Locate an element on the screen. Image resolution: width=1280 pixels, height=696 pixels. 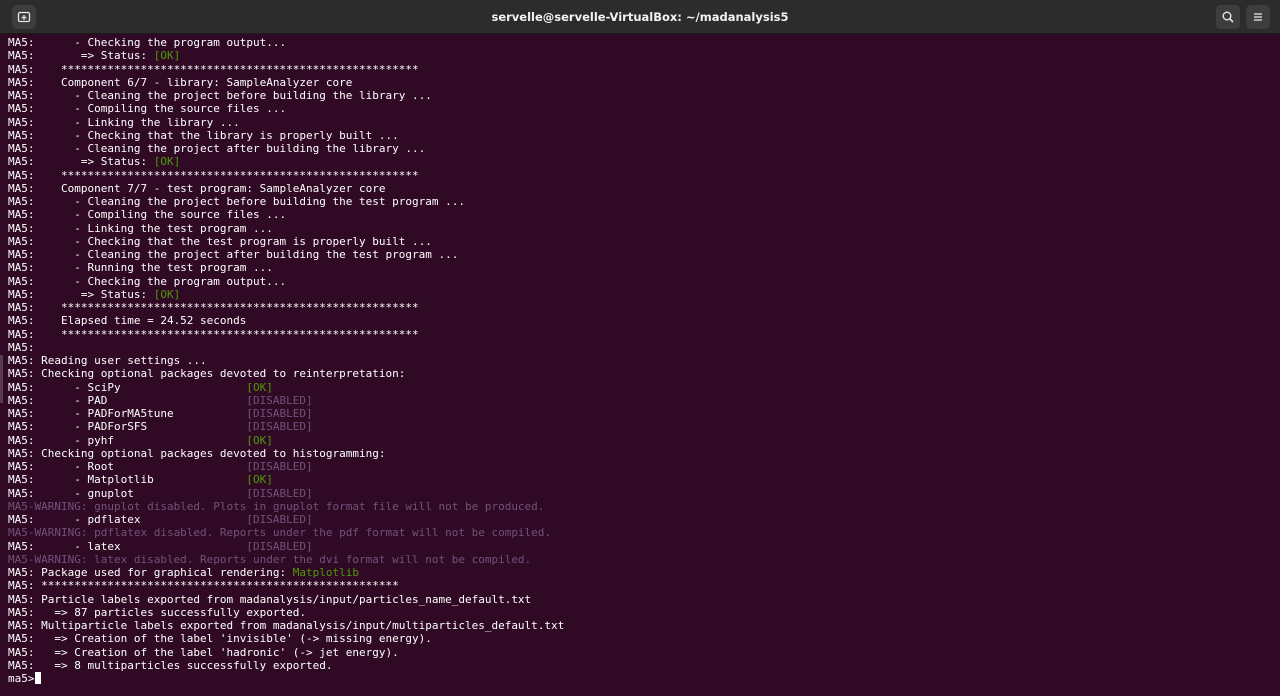
search-icon is located at coordinates (1228, 17).